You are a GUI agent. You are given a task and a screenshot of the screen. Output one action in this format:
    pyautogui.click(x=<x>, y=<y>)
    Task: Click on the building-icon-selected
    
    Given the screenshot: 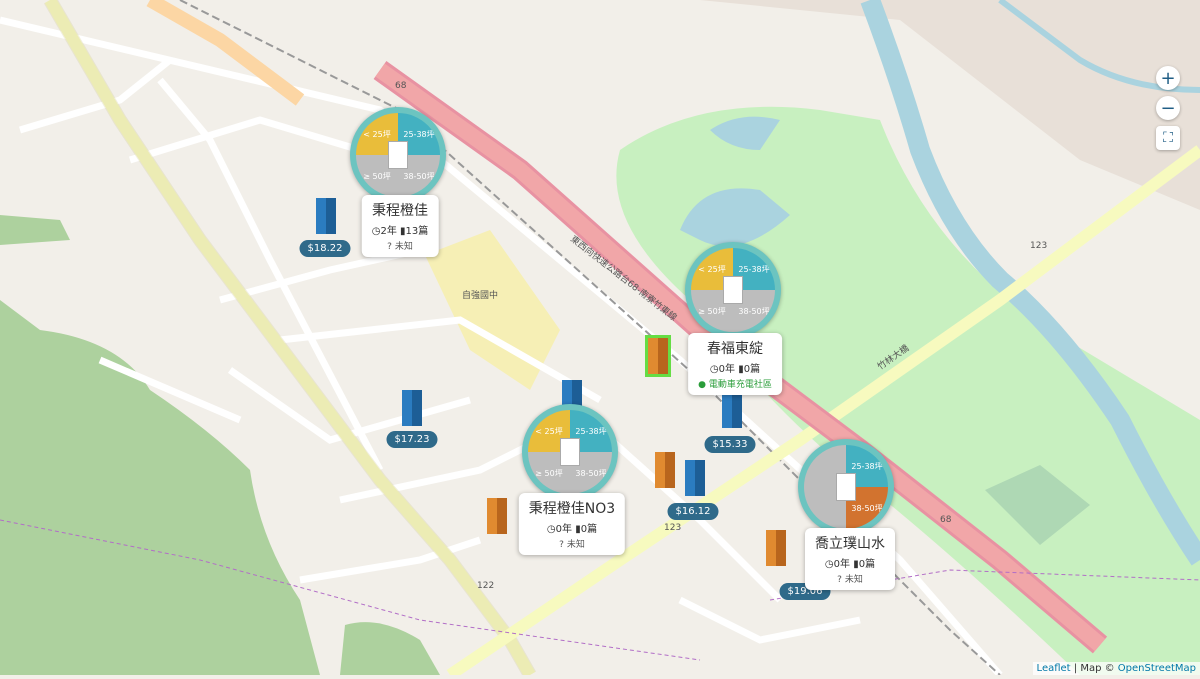 What is the action you would take?
    pyautogui.click(x=658, y=356)
    